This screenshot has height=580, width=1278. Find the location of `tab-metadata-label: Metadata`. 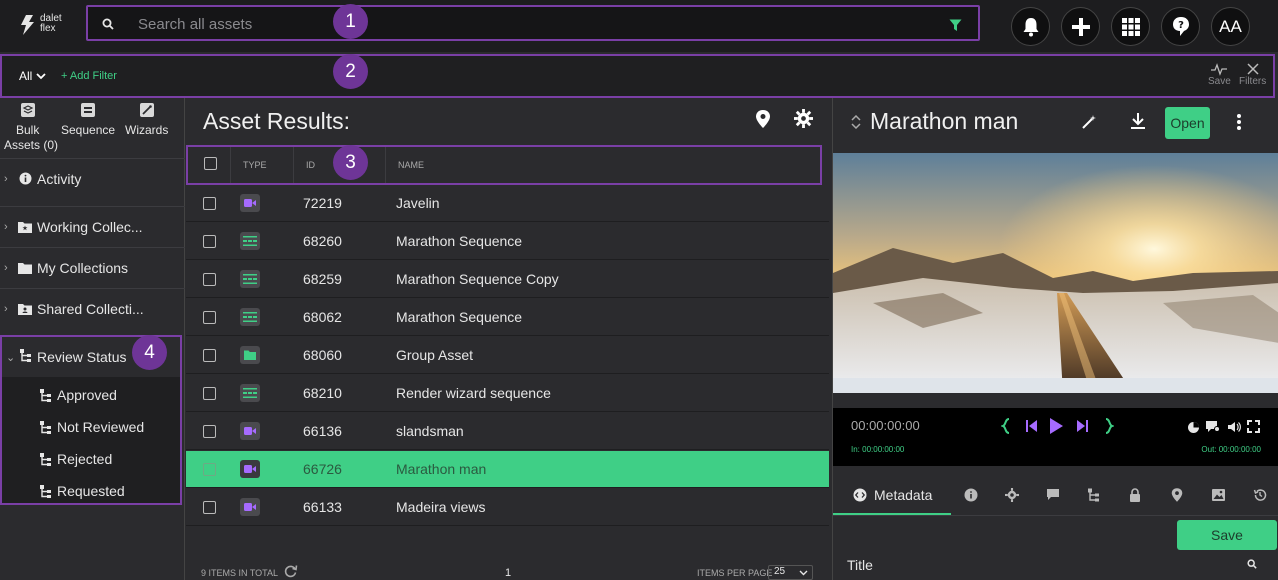

tab-metadata-label: Metadata is located at coordinates (903, 495).